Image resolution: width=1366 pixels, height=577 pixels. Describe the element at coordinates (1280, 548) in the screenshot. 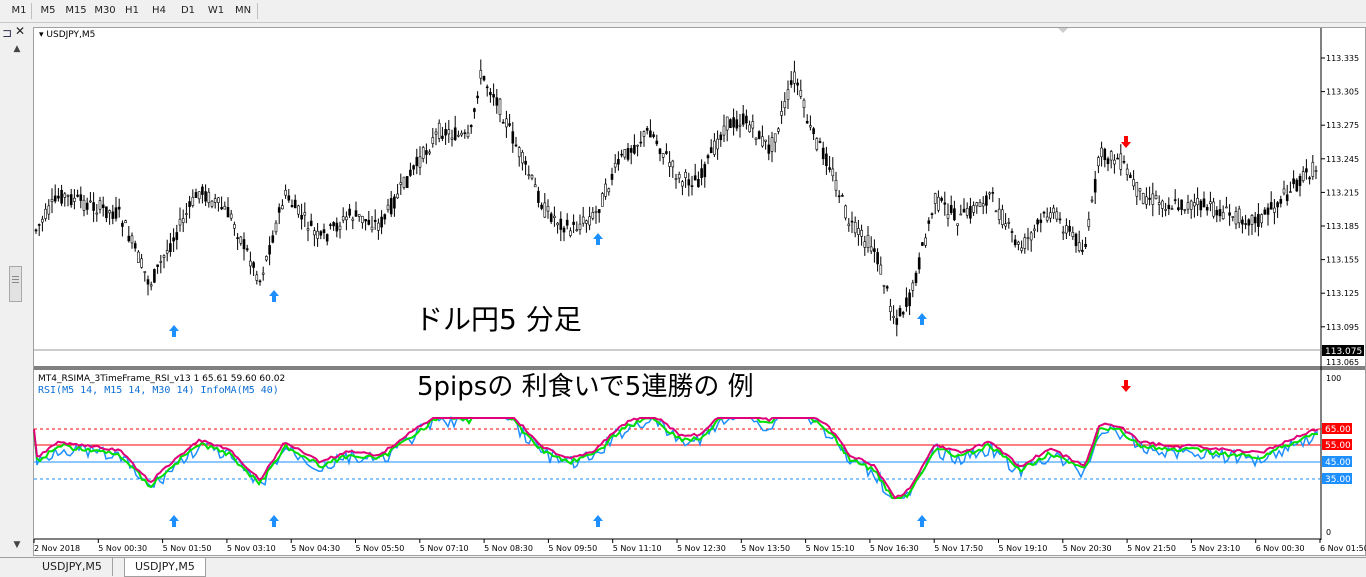

I see `time-tick: 6 Nov 00:30` at that location.